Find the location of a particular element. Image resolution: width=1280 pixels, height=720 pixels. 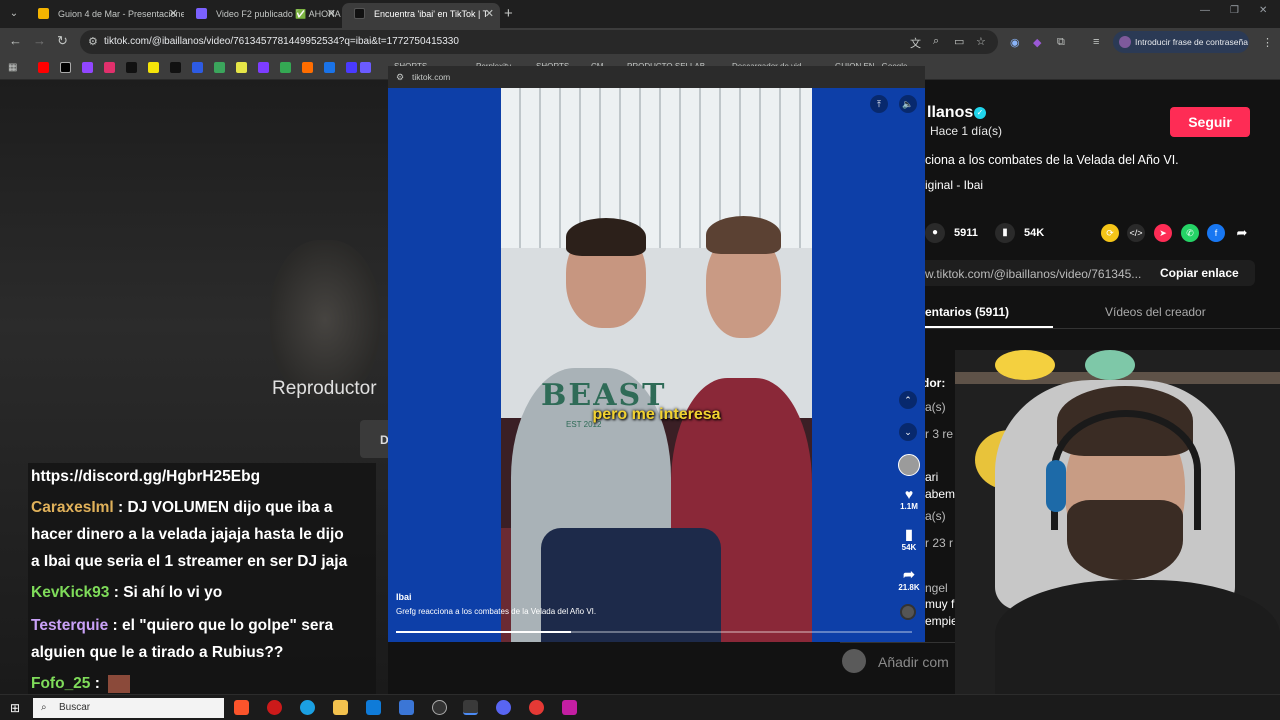

close-window-icon: ✕ is located at coordinates (1263, 10).